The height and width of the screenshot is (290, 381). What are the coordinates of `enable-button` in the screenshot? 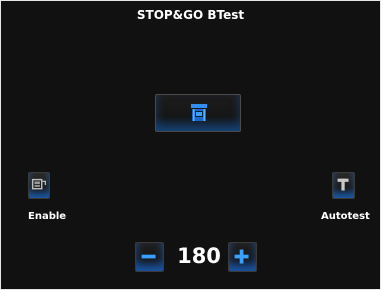 It's located at (39, 185).